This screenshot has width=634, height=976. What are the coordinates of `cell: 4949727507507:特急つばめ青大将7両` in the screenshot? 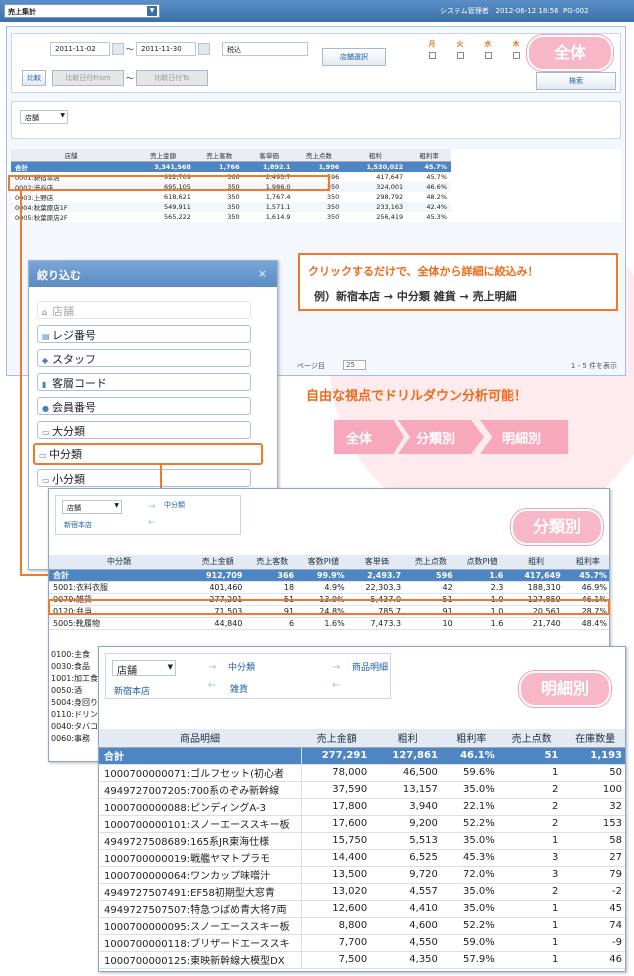 It's located at (200, 909).